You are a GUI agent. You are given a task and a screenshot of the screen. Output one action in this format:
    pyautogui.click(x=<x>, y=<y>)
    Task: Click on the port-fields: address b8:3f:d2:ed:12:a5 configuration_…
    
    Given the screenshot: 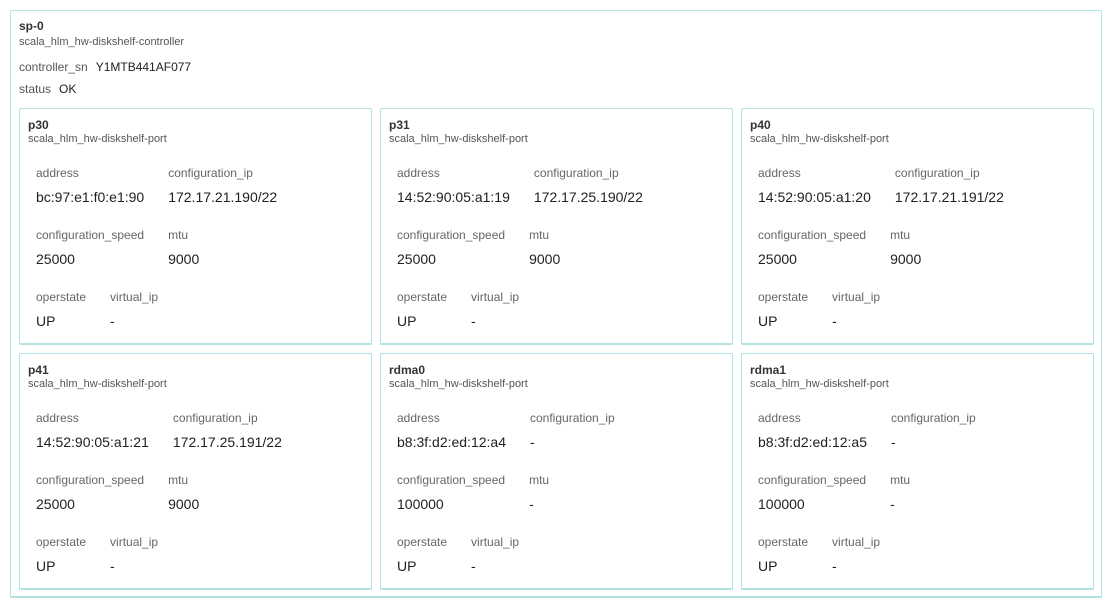 What is the action you would take?
    pyautogui.click(x=921, y=504)
    